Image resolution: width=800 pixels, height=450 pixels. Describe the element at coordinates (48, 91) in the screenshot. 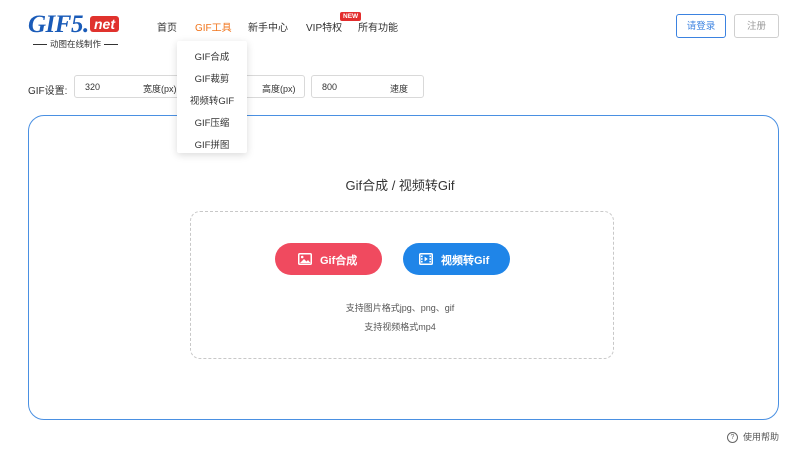

I see `gif-settings-label: GIF设置:` at that location.